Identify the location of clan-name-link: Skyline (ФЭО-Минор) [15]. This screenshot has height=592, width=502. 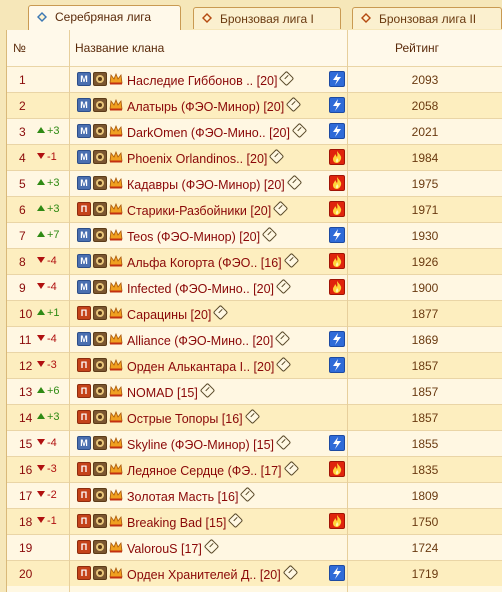
(209, 443).